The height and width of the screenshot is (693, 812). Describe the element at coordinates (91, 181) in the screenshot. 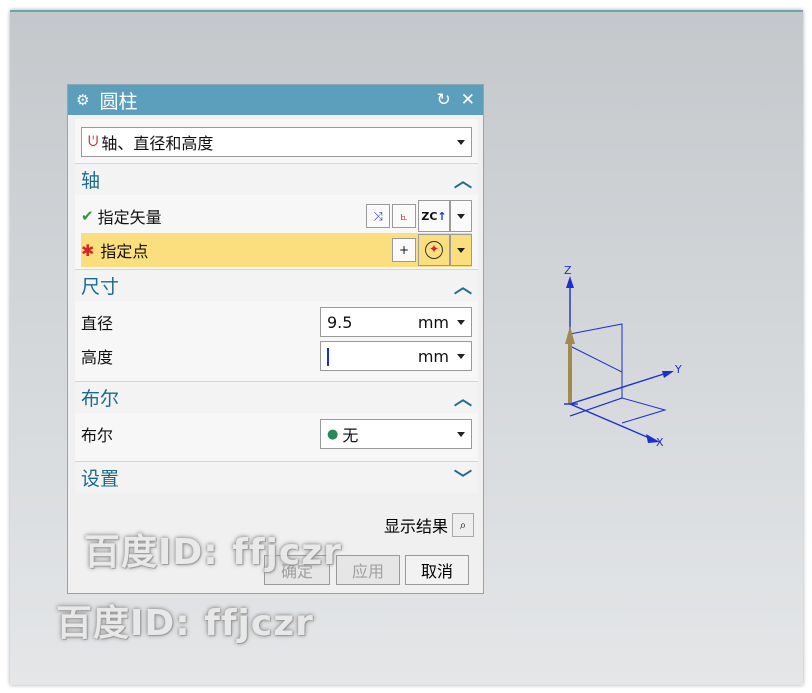

I see `section-axis-title: 轴` at that location.